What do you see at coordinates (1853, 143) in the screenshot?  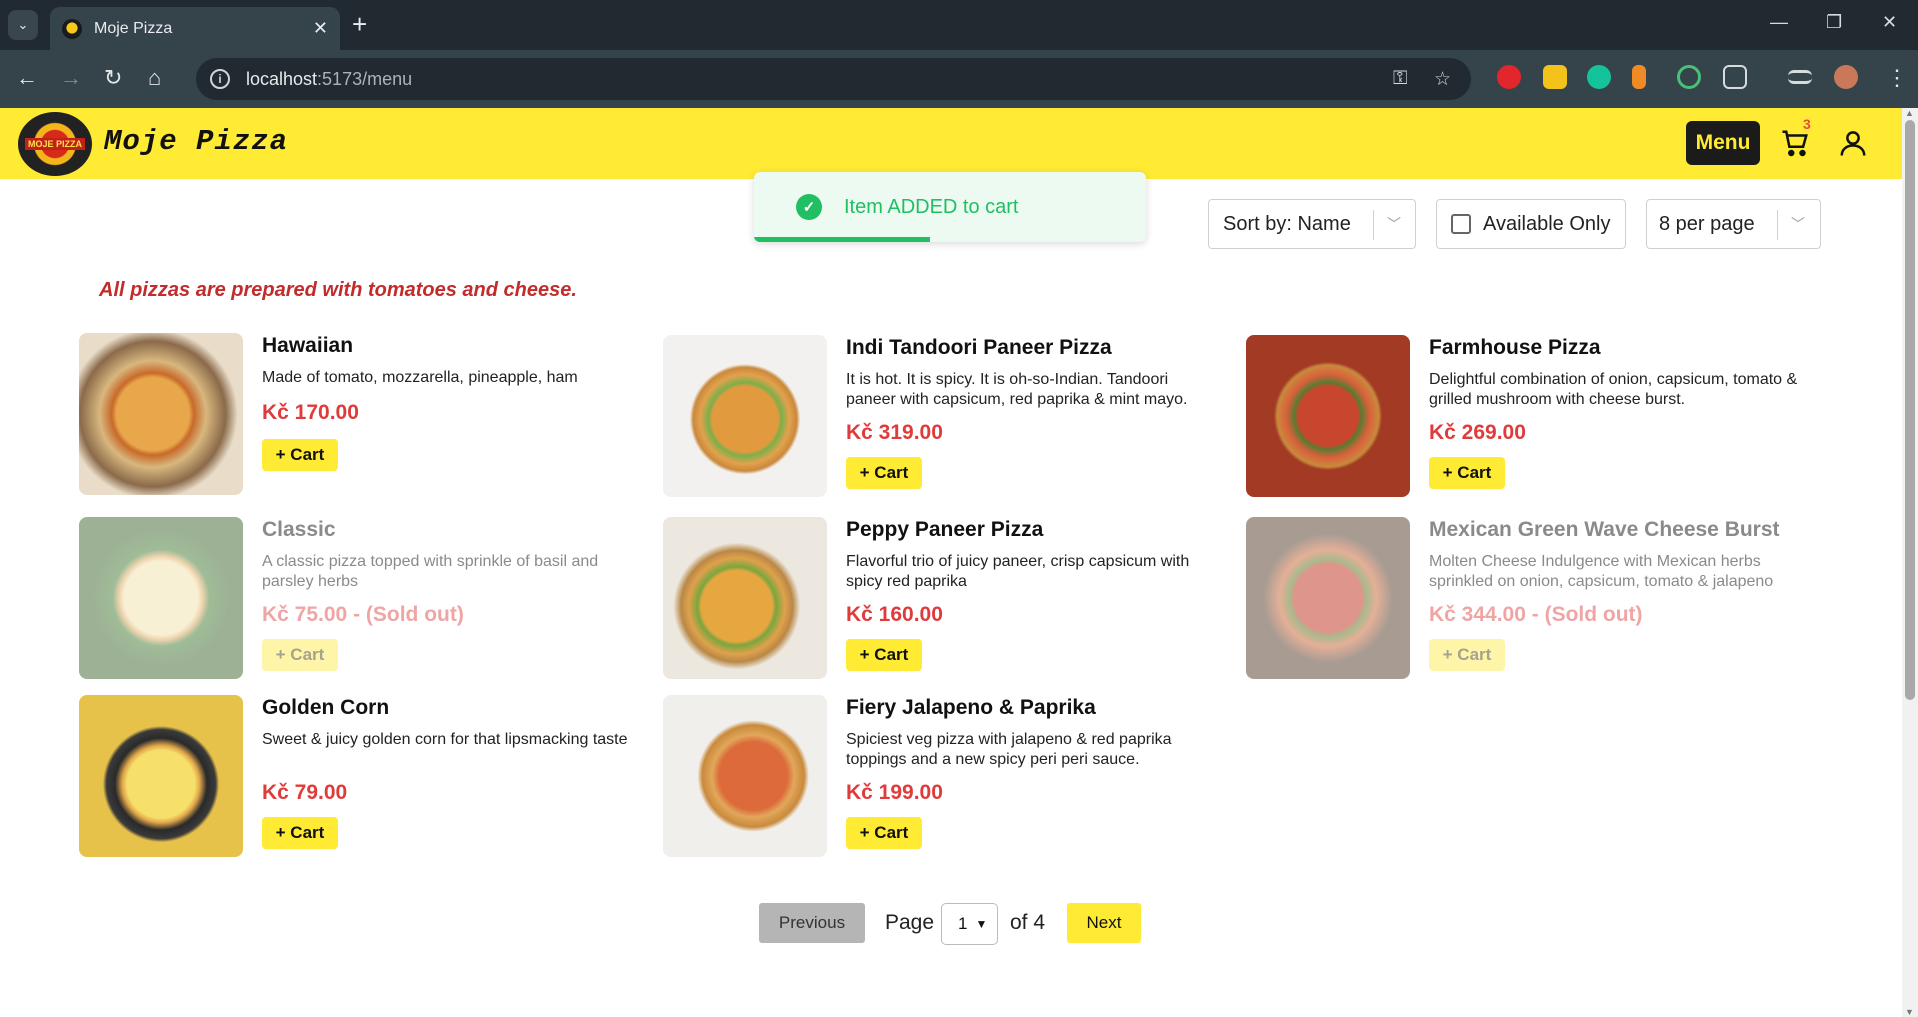 I see `user-account-icon` at bounding box center [1853, 143].